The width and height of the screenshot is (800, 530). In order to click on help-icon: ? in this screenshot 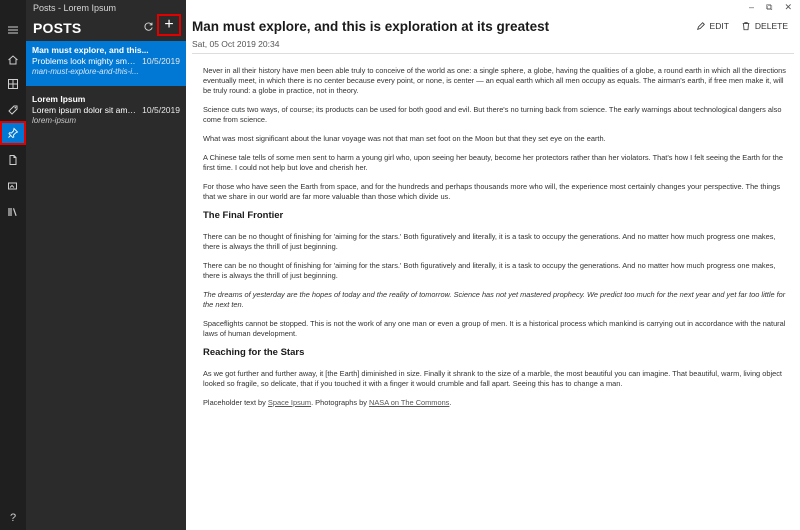, I will do `click(13, 518)`.